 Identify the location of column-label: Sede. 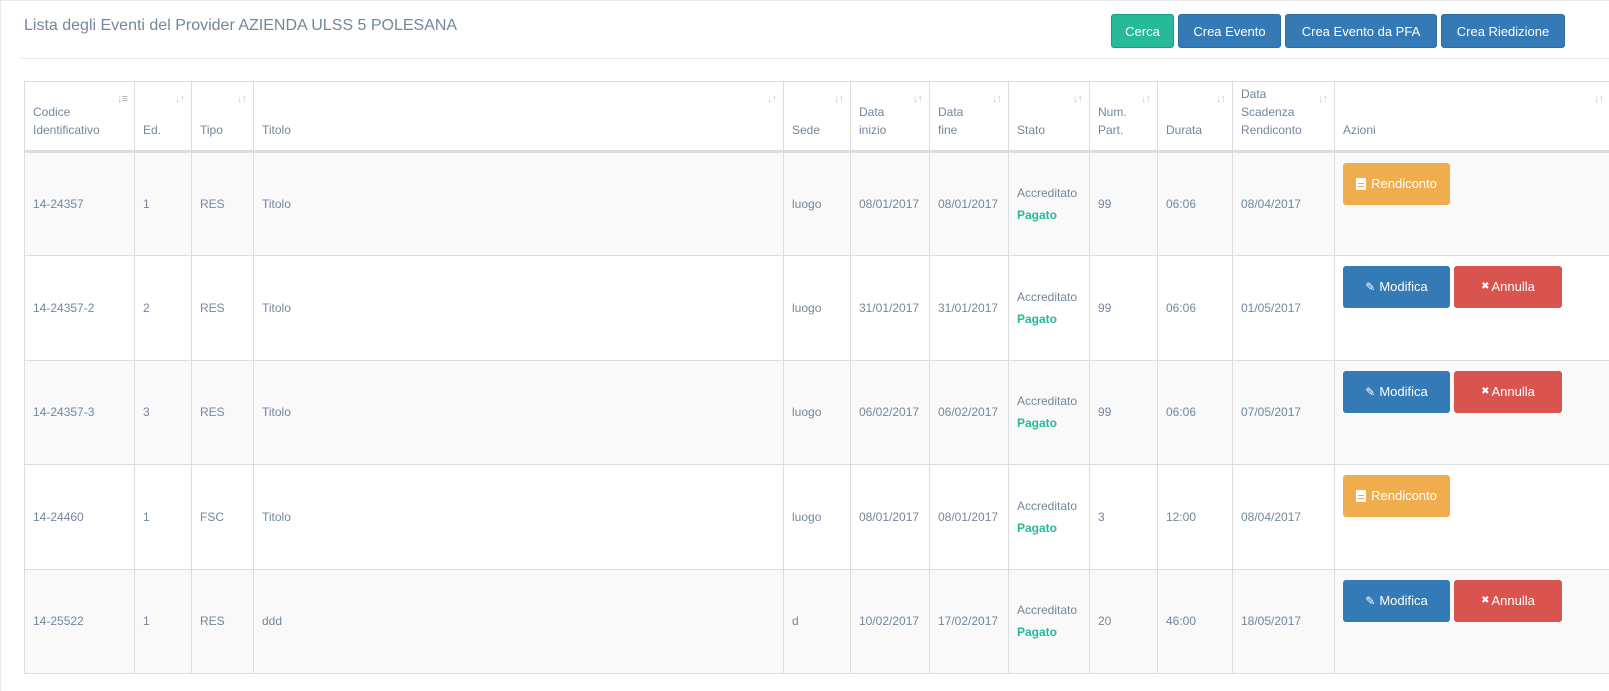
(806, 130).